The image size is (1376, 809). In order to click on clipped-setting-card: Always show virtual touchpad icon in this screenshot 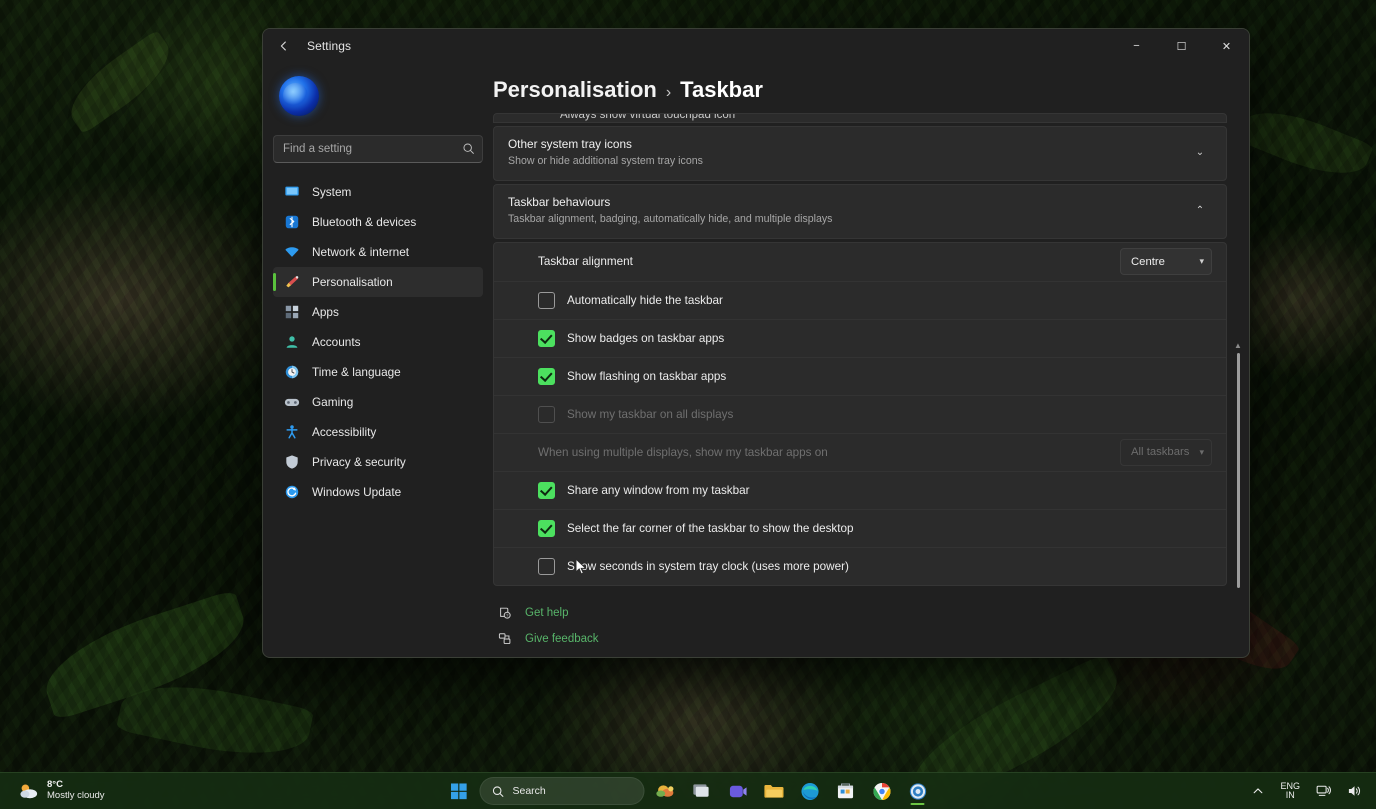, I will do `click(860, 118)`.